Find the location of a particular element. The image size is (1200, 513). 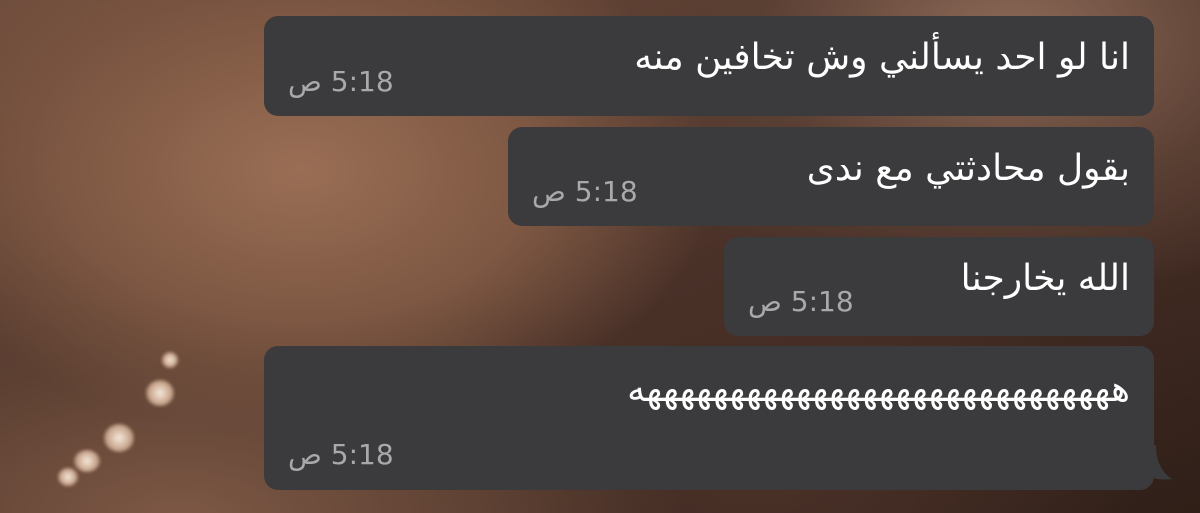

message-bubble: بقول محادثتي مع ندى 5:18 ص is located at coordinates (831, 176).